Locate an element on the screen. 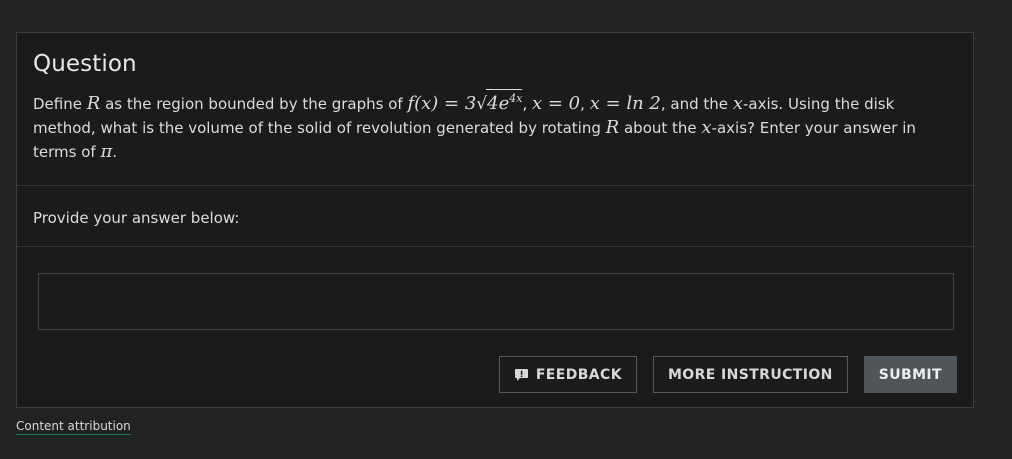 This screenshot has height=459, width=1012. more-instruction-label: MORE INSTRUCTION is located at coordinates (750, 374).